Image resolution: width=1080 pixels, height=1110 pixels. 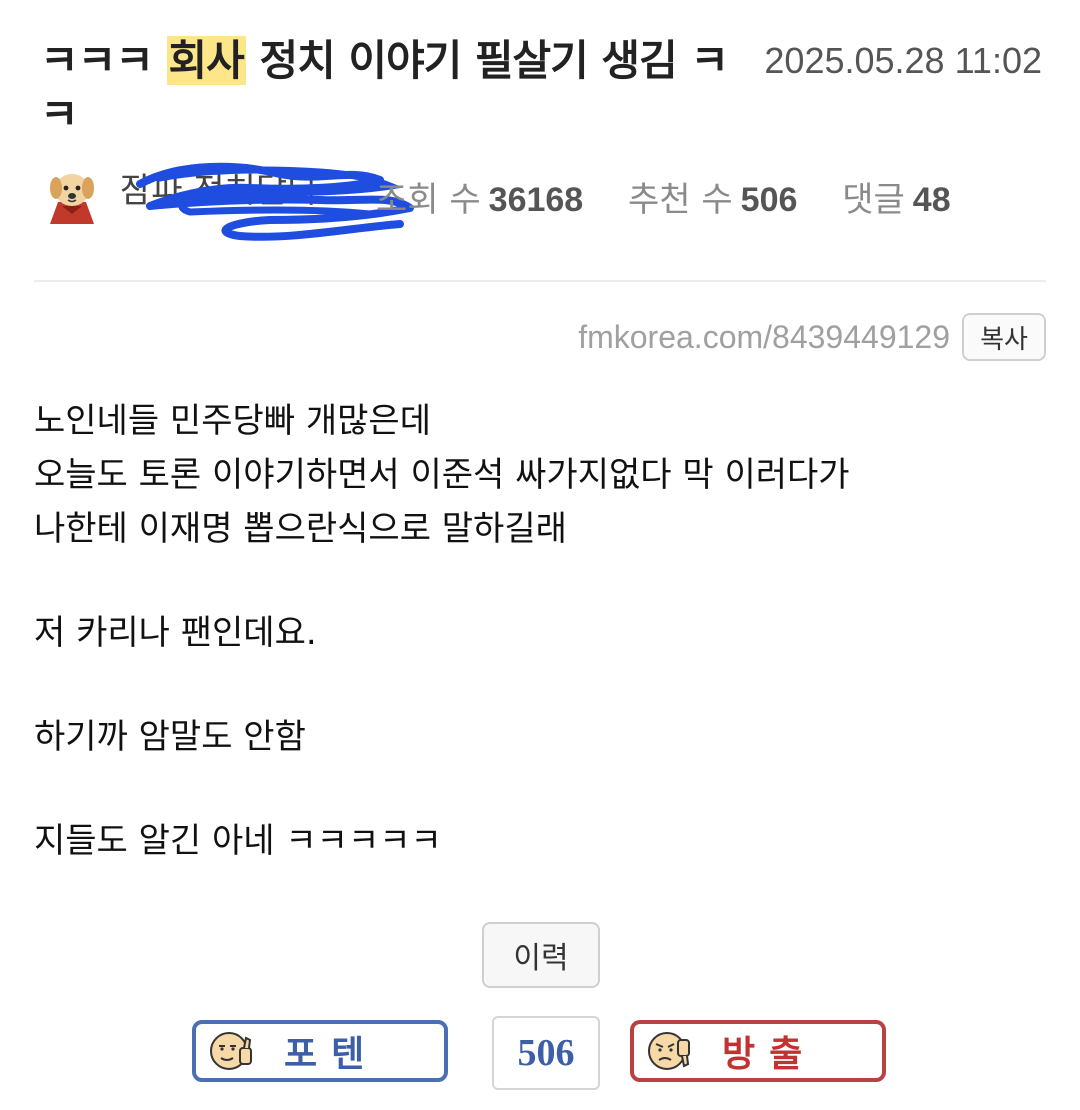 I want to click on post-stats: 조회 수 36168 추천 수 506 댓글 48, so click(x=680, y=196).